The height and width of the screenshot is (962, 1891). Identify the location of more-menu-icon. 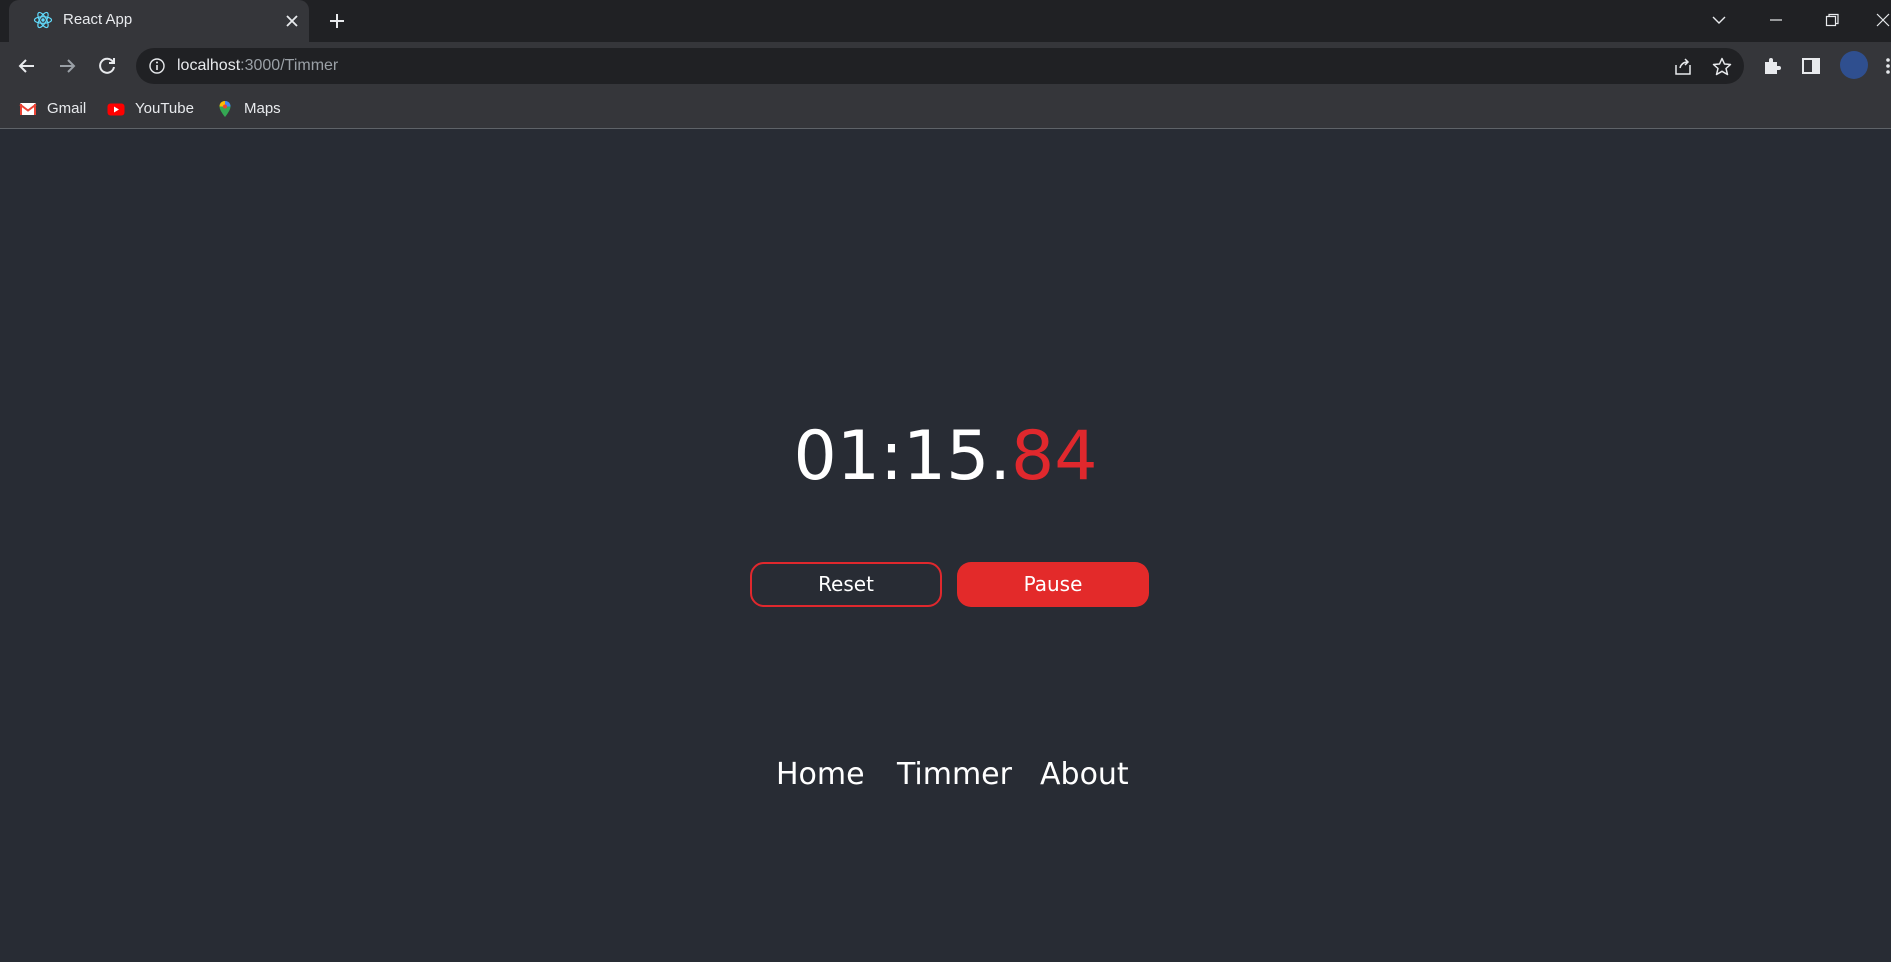
(1886, 66).